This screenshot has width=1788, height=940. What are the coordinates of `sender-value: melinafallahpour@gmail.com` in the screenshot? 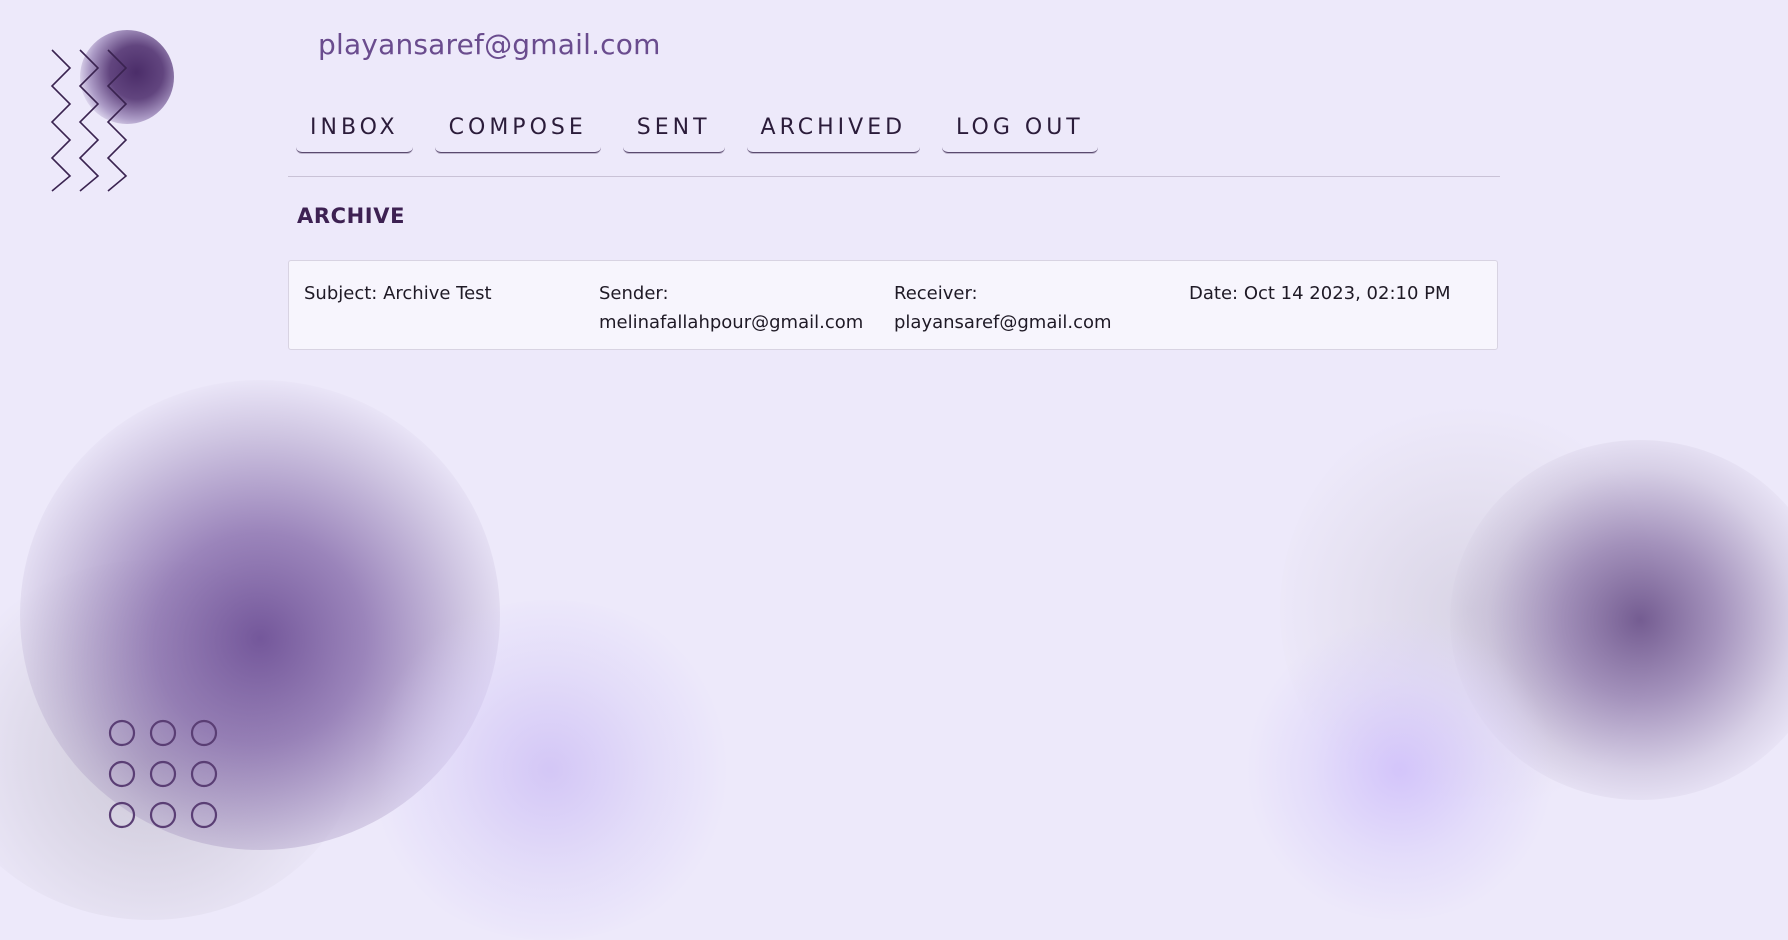 It's located at (731, 322).